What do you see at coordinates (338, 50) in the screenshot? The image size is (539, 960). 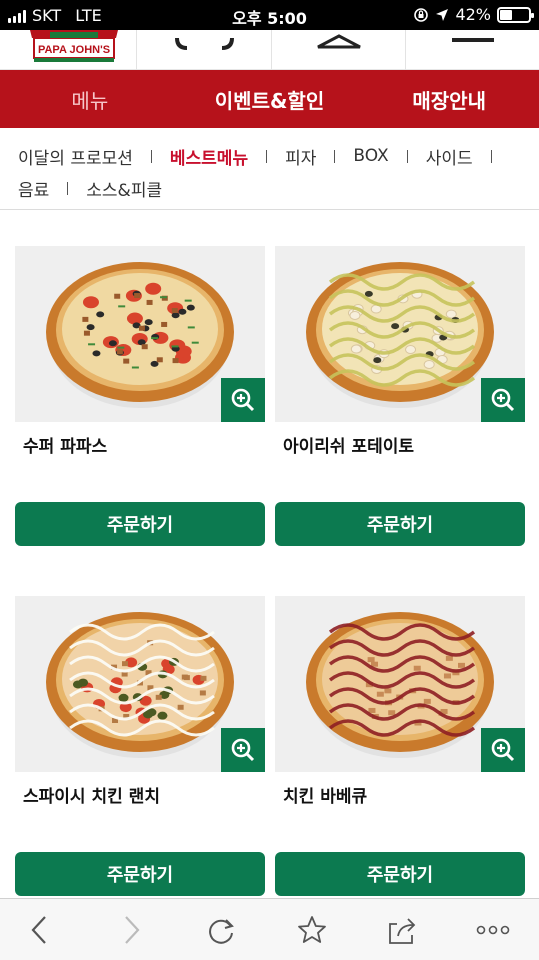 I see `header-hanger-cell` at bounding box center [338, 50].